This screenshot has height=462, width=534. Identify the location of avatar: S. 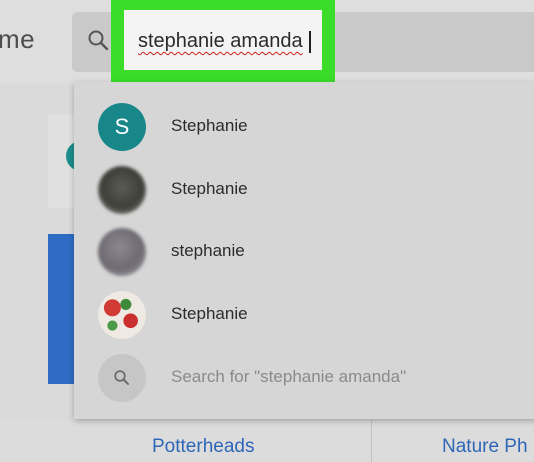
(122, 127).